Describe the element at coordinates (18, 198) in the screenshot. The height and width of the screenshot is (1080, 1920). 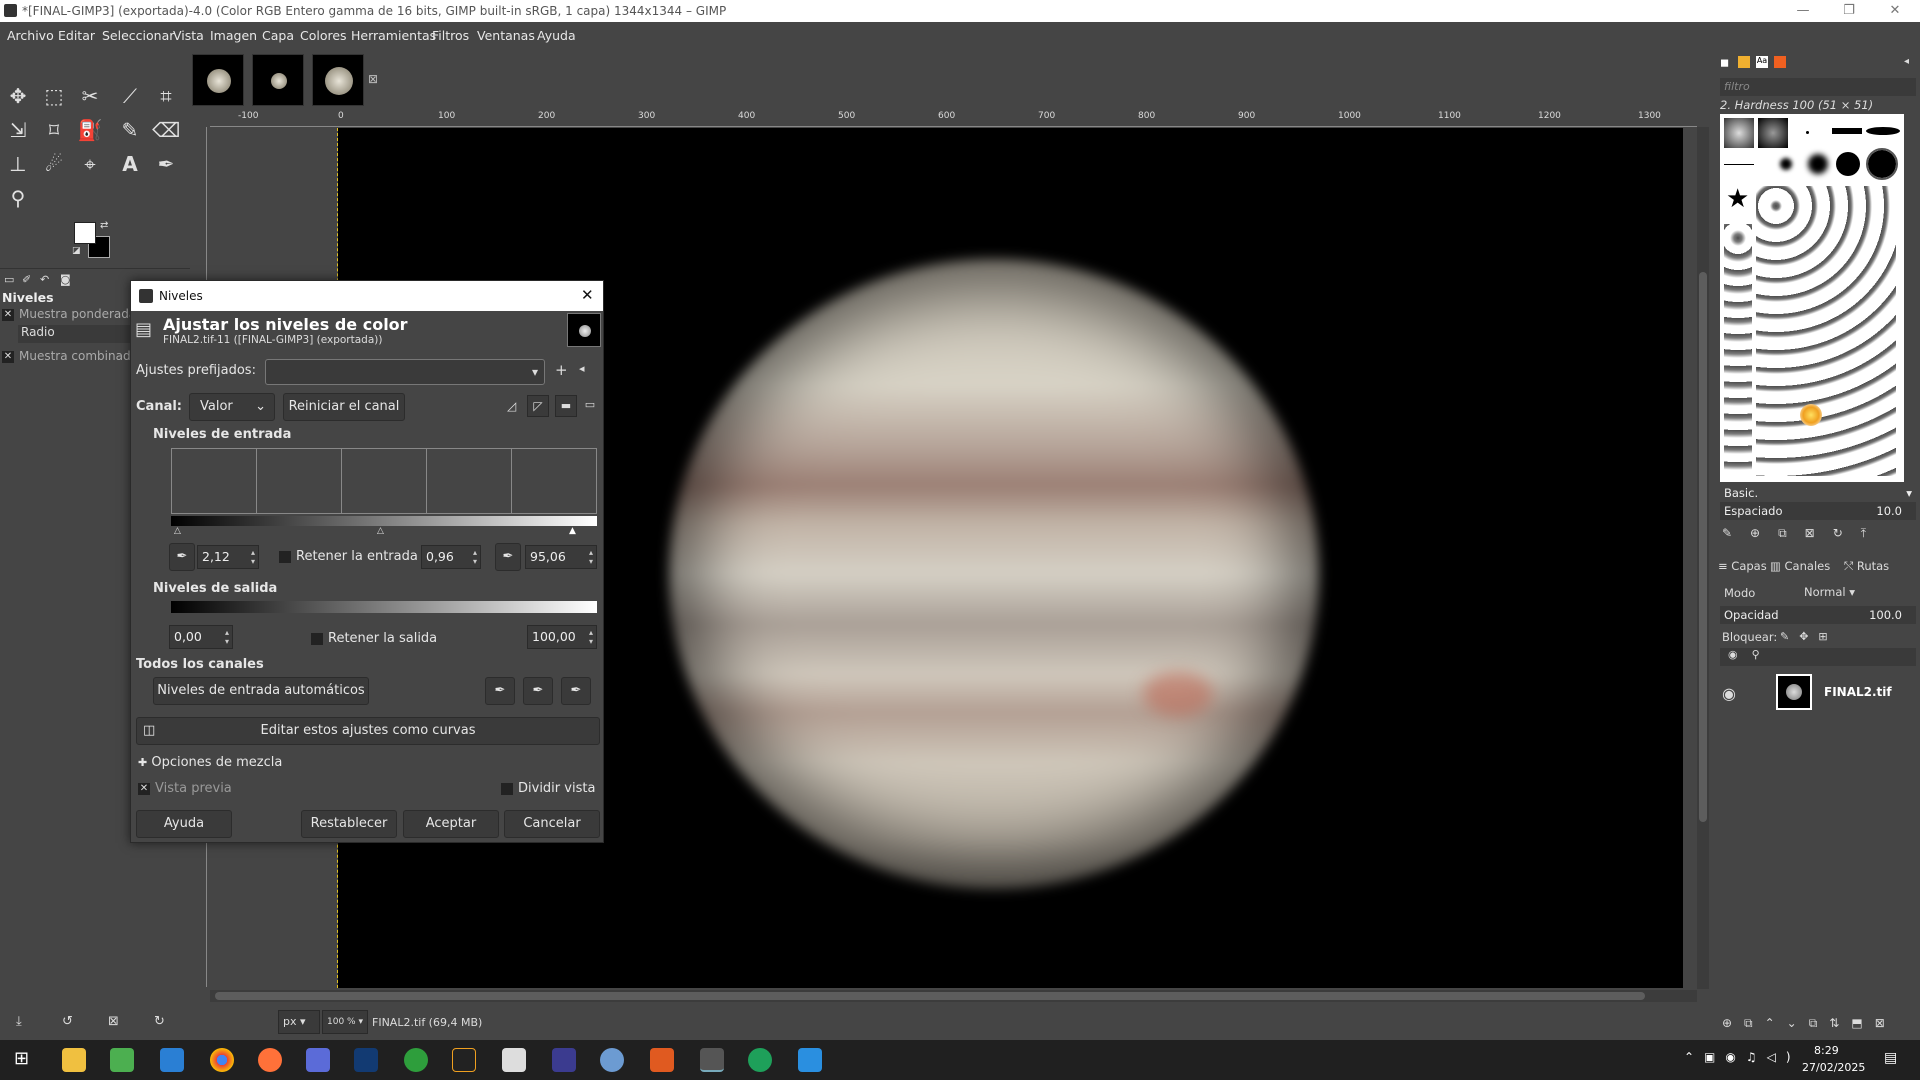
I see `zoom-tool-icon: ⚲` at that location.